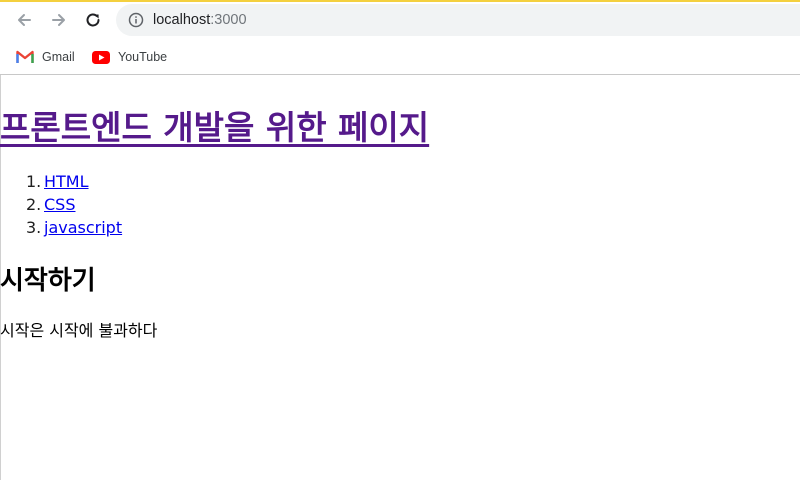 This screenshot has height=480, width=800. What do you see at coordinates (58, 57) in the screenshot?
I see `bookmark-label: Gmail` at bounding box center [58, 57].